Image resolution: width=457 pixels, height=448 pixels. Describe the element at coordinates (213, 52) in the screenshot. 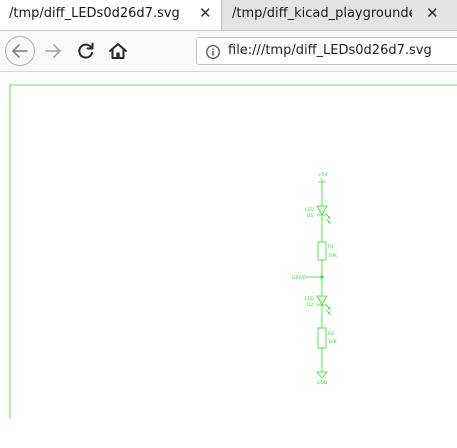

I see `info-icon` at that location.